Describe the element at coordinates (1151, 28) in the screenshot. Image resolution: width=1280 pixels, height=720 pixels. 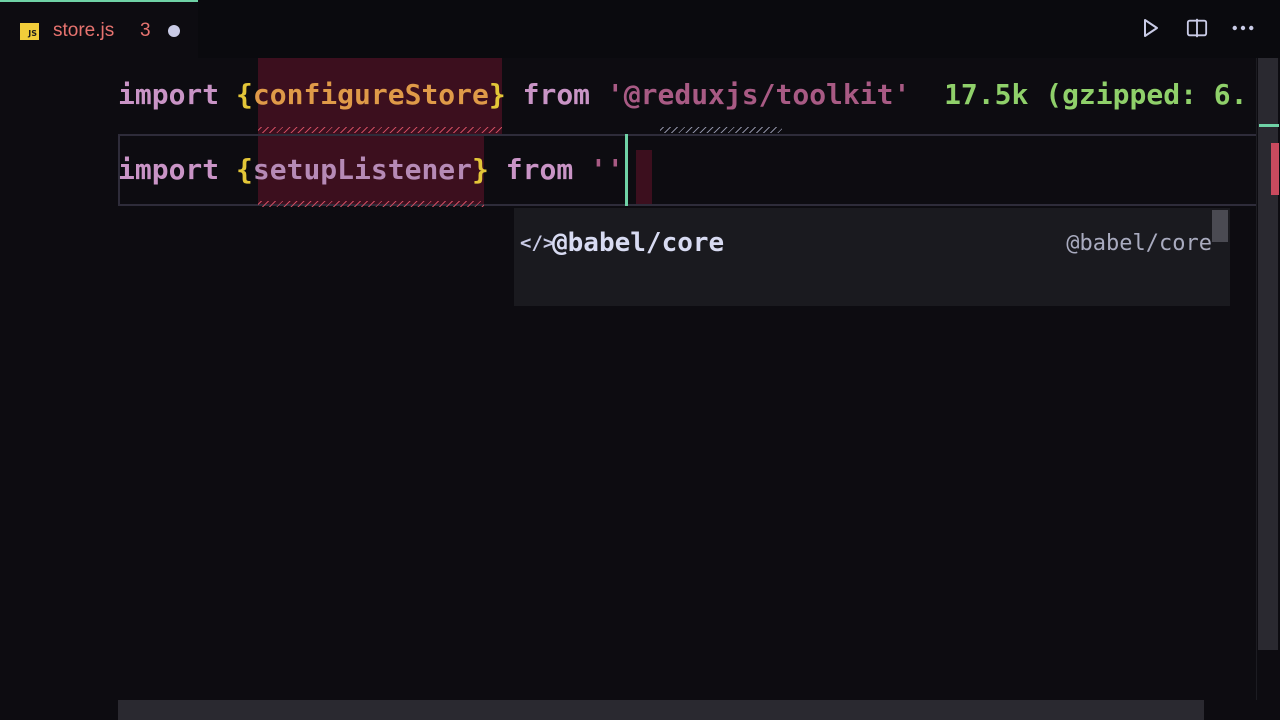
I see `run-icon` at that location.